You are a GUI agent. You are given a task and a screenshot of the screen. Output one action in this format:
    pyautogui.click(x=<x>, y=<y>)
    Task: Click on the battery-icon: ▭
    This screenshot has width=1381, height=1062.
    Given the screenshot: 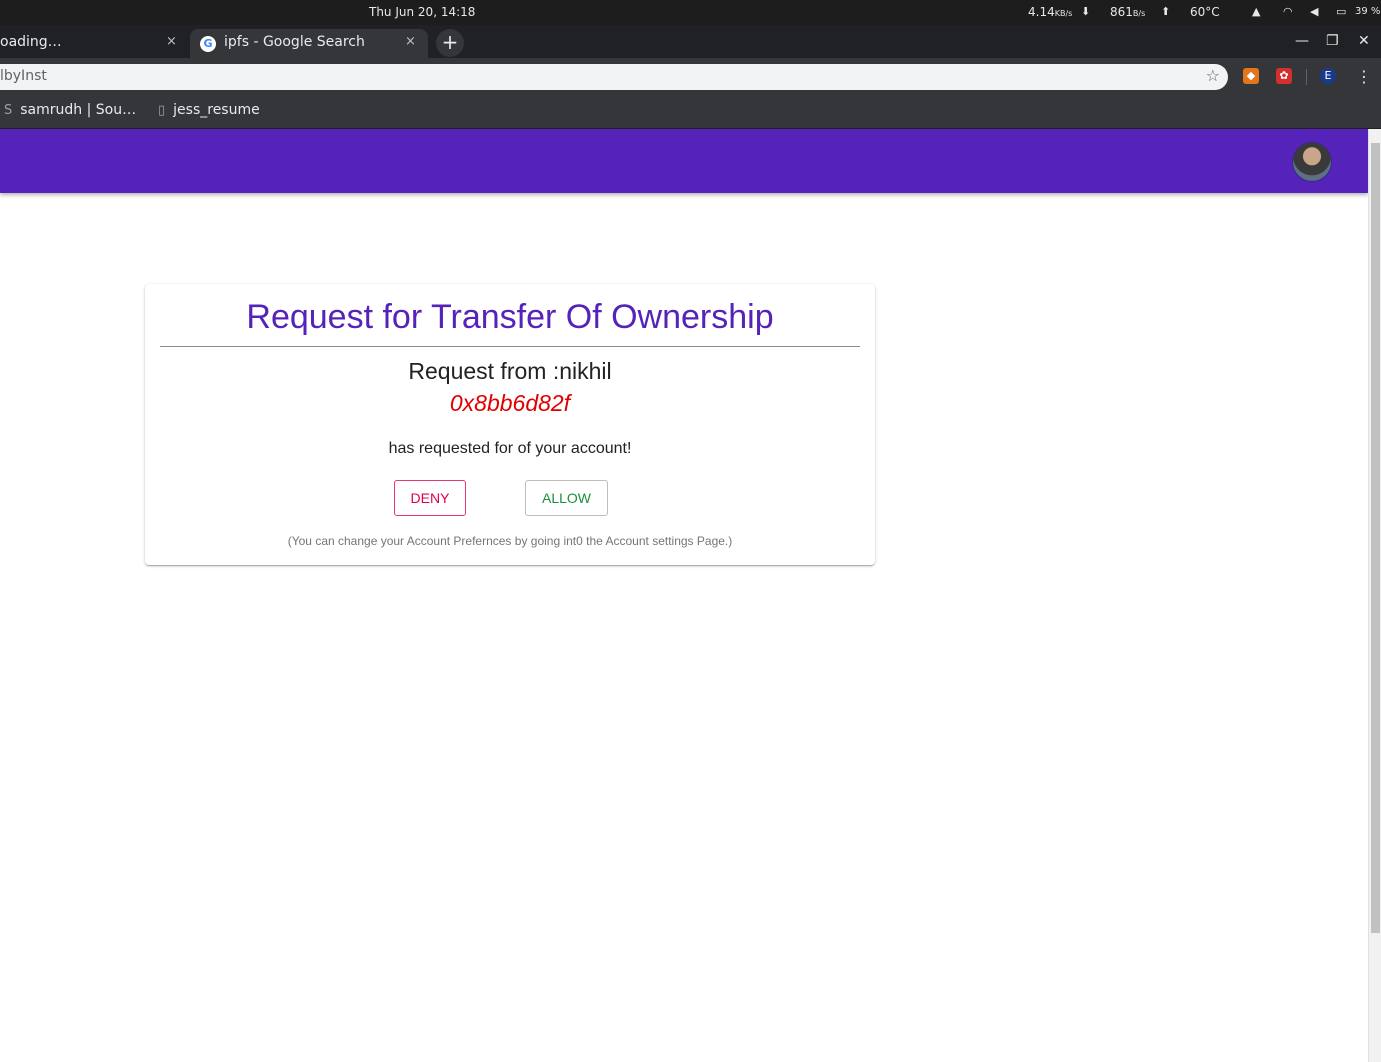 What is the action you would take?
    pyautogui.click(x=1341, y=11)
    